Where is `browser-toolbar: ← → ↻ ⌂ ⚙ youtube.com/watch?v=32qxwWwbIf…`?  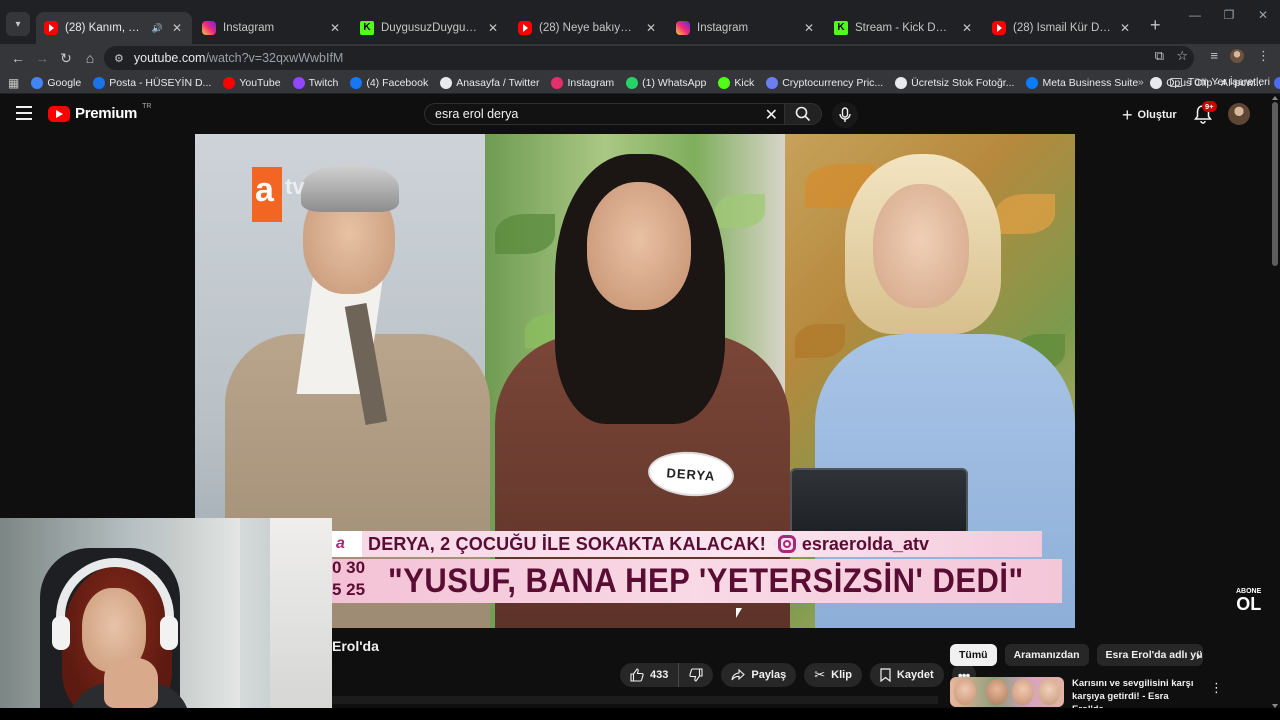 browser-toolbar: ← → ↻ ⌂ ⚙ youtube.com/watch?v=32qxwWwbIf… is located at coordinates (640, 58).